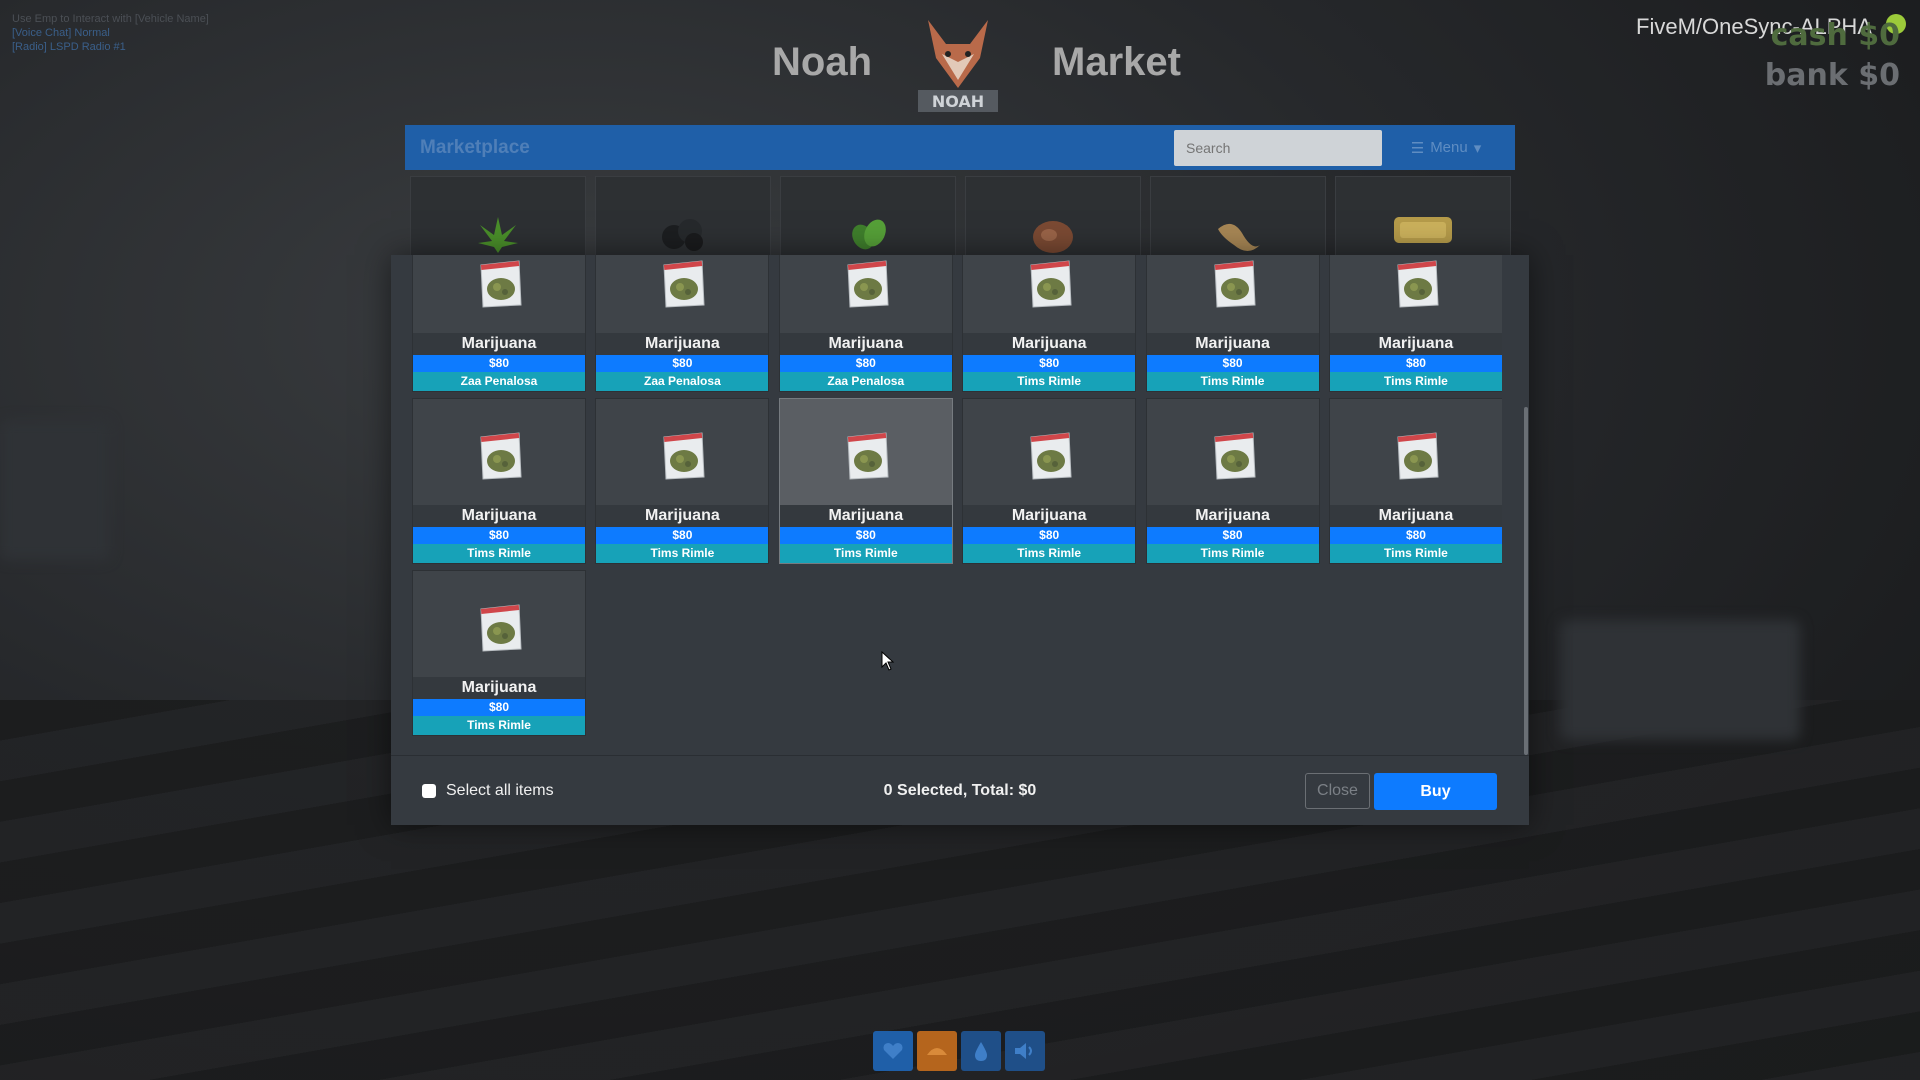 This screenshot has width=1920, height=1080. I want to click on category-gold, so click(1423, 218).